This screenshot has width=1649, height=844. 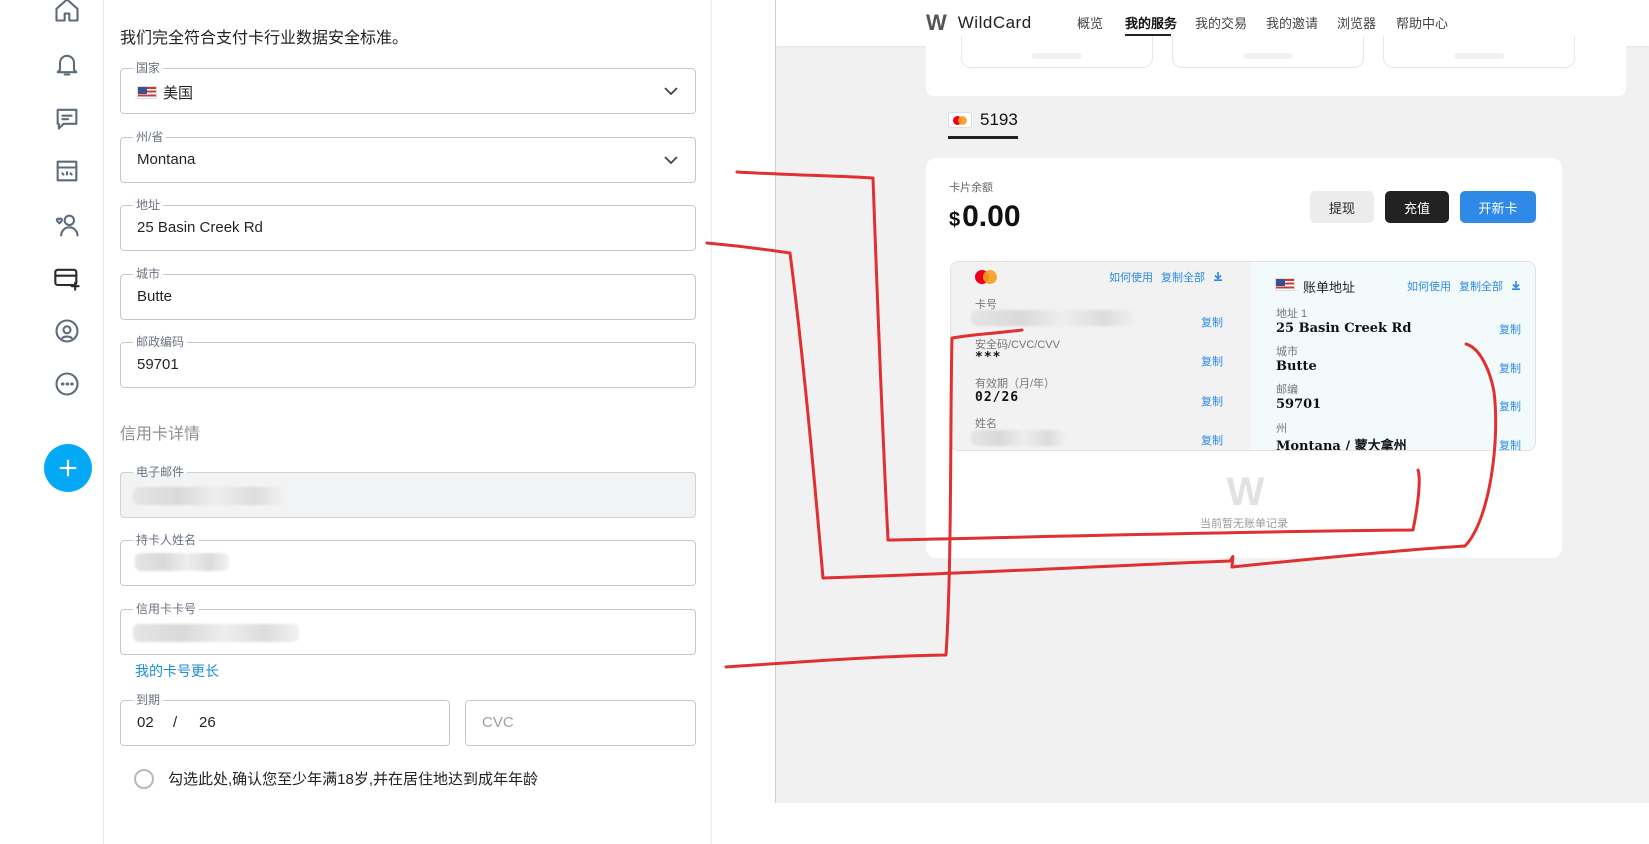 What do you see at coordinates (67, 64) in the screenshot?
I see `bell-icon` at bounding box center [67, 64].